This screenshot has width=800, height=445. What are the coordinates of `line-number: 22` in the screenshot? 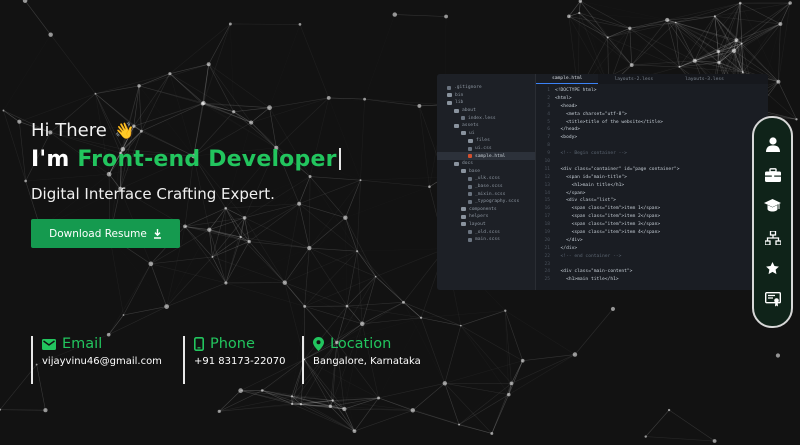 It's located at (547, 256).